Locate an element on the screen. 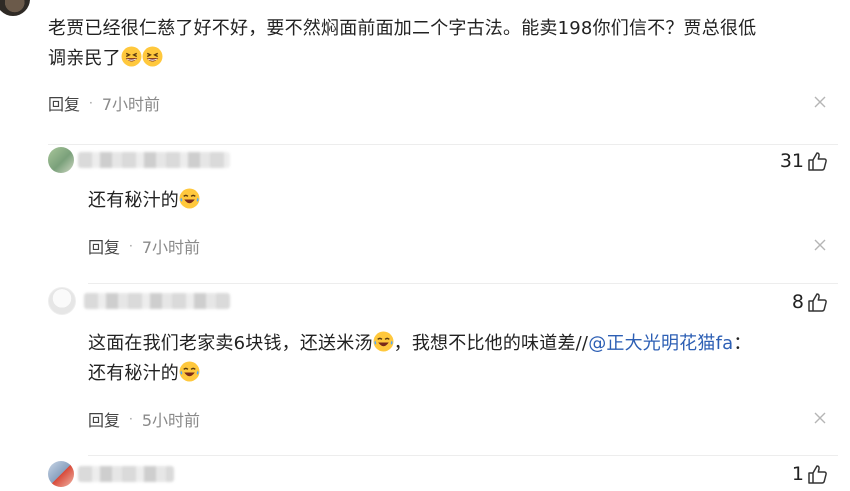 The height and width of the screenshot is (491, 850). comment-time: 7小时前 is located at coordinates (131, 104).